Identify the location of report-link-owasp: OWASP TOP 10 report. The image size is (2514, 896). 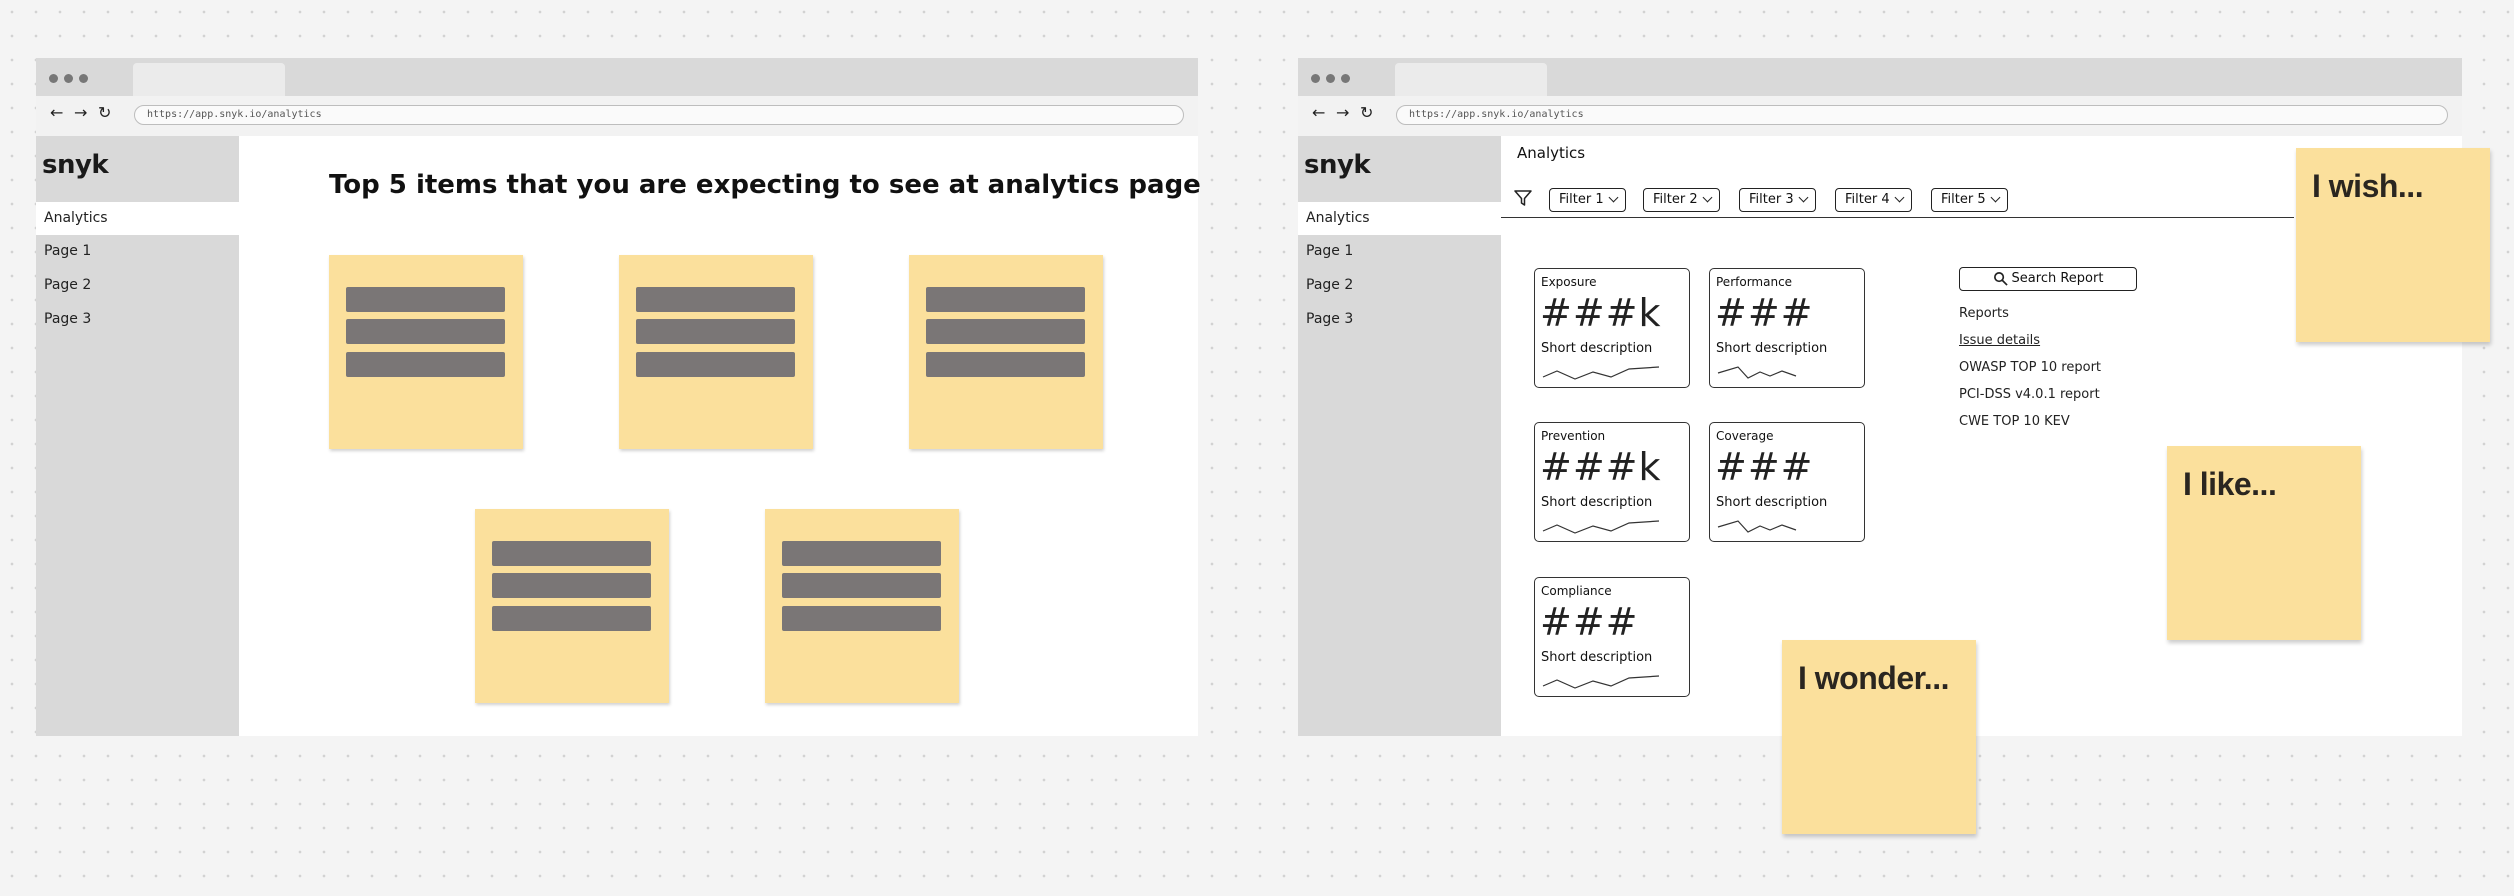
(2030, 367).